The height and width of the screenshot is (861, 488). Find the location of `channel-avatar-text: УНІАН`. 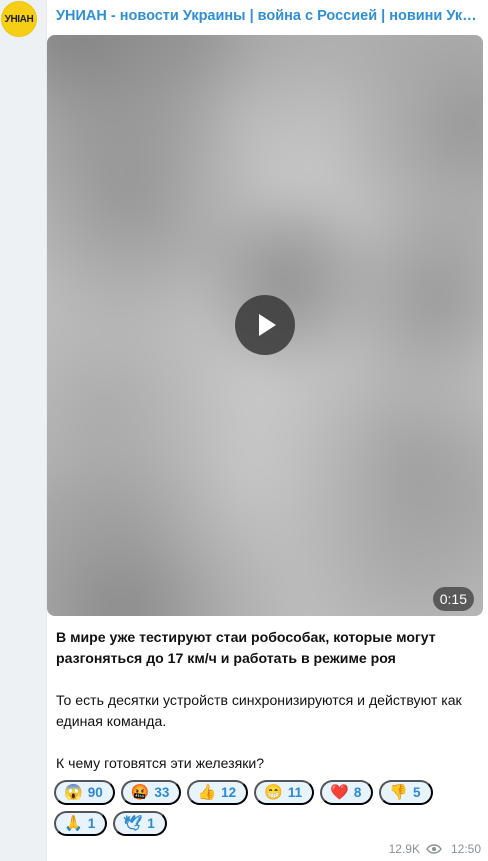

channel-avatar-text: УНІАН is located at coordinates (19, 19).